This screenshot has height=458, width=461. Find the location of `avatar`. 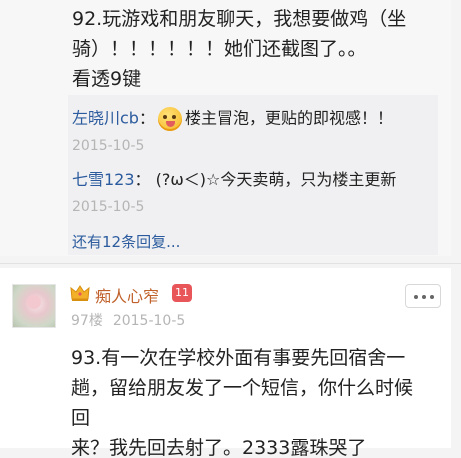

avatar is located at coordinates (34, 306).